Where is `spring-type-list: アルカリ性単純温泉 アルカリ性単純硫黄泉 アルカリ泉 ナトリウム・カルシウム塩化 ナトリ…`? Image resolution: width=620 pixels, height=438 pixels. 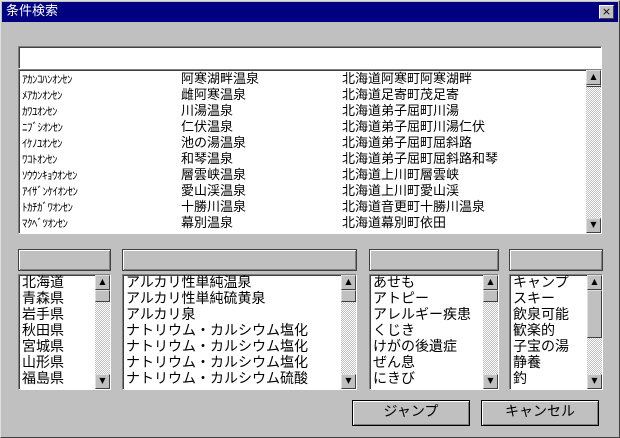
spring-type-list: アルカリ性単純温泉 アルカリ性単純硫黄泉 アルカリ泉 ナトリウム・カルシウム塩化 ナトリ… is located at coordinates (239, 332).